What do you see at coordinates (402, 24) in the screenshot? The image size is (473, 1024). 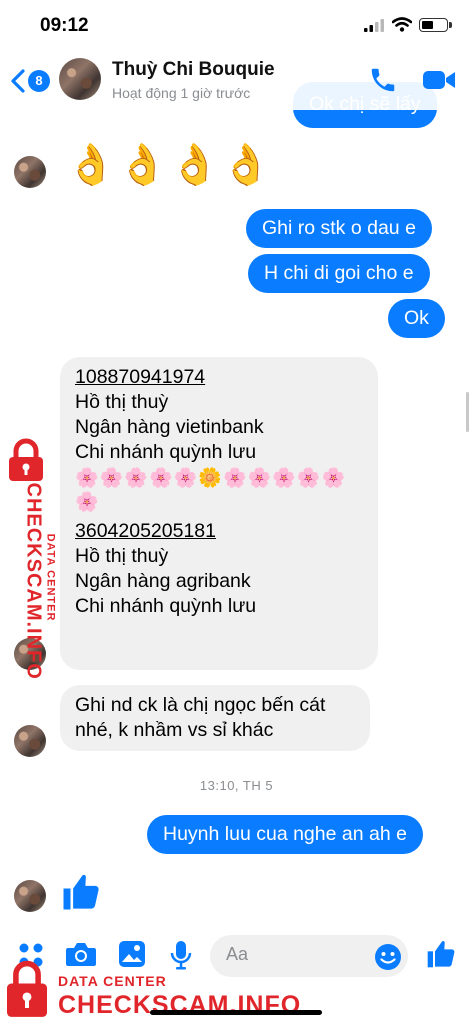 I see `wifi-icon` at bounding box center [402, 24].